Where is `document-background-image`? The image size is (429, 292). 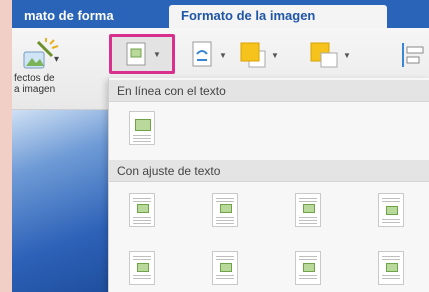
document-background-image is located at coordinates (60, 201).